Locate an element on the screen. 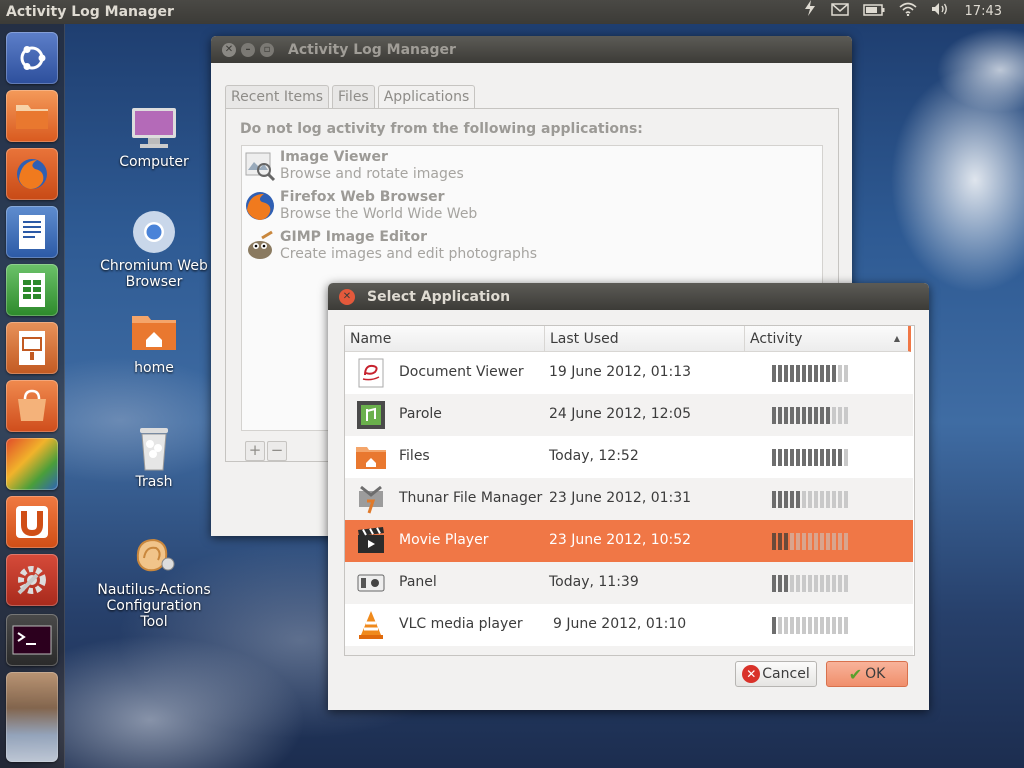 The height and width of the screenshot is (768, 1024). desktop-icon-home: home is located at coordinates (154, 343).